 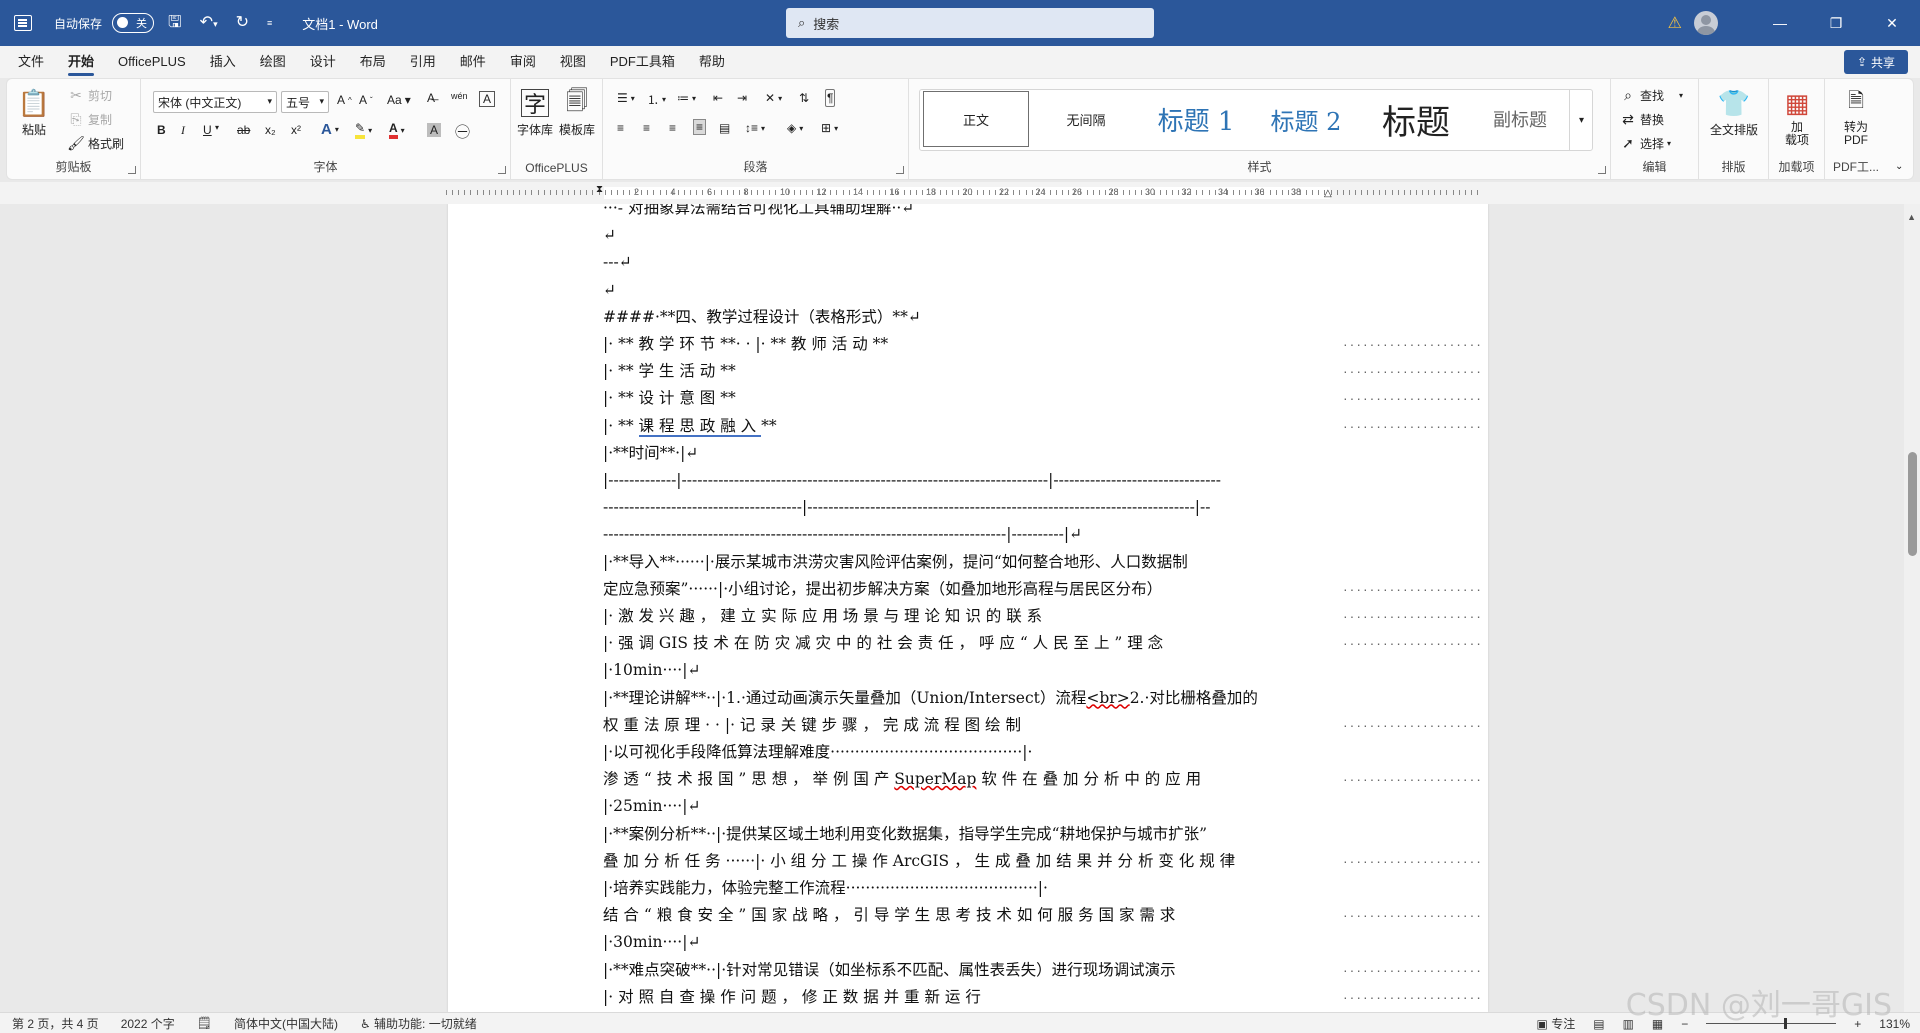 I want to click on tab-pdf-toolbox: PDF工具箱, so click(x=642, y=62).